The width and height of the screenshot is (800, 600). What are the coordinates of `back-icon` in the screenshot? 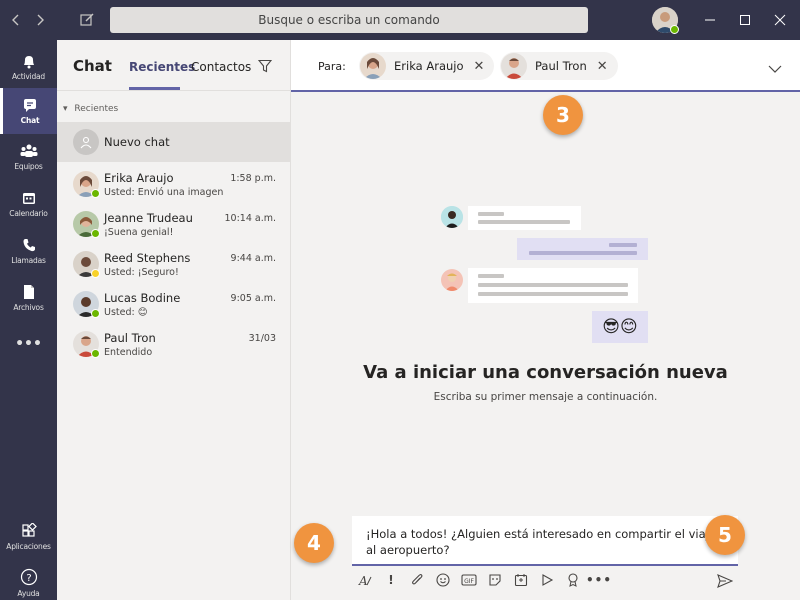 It's located at (16, 20).